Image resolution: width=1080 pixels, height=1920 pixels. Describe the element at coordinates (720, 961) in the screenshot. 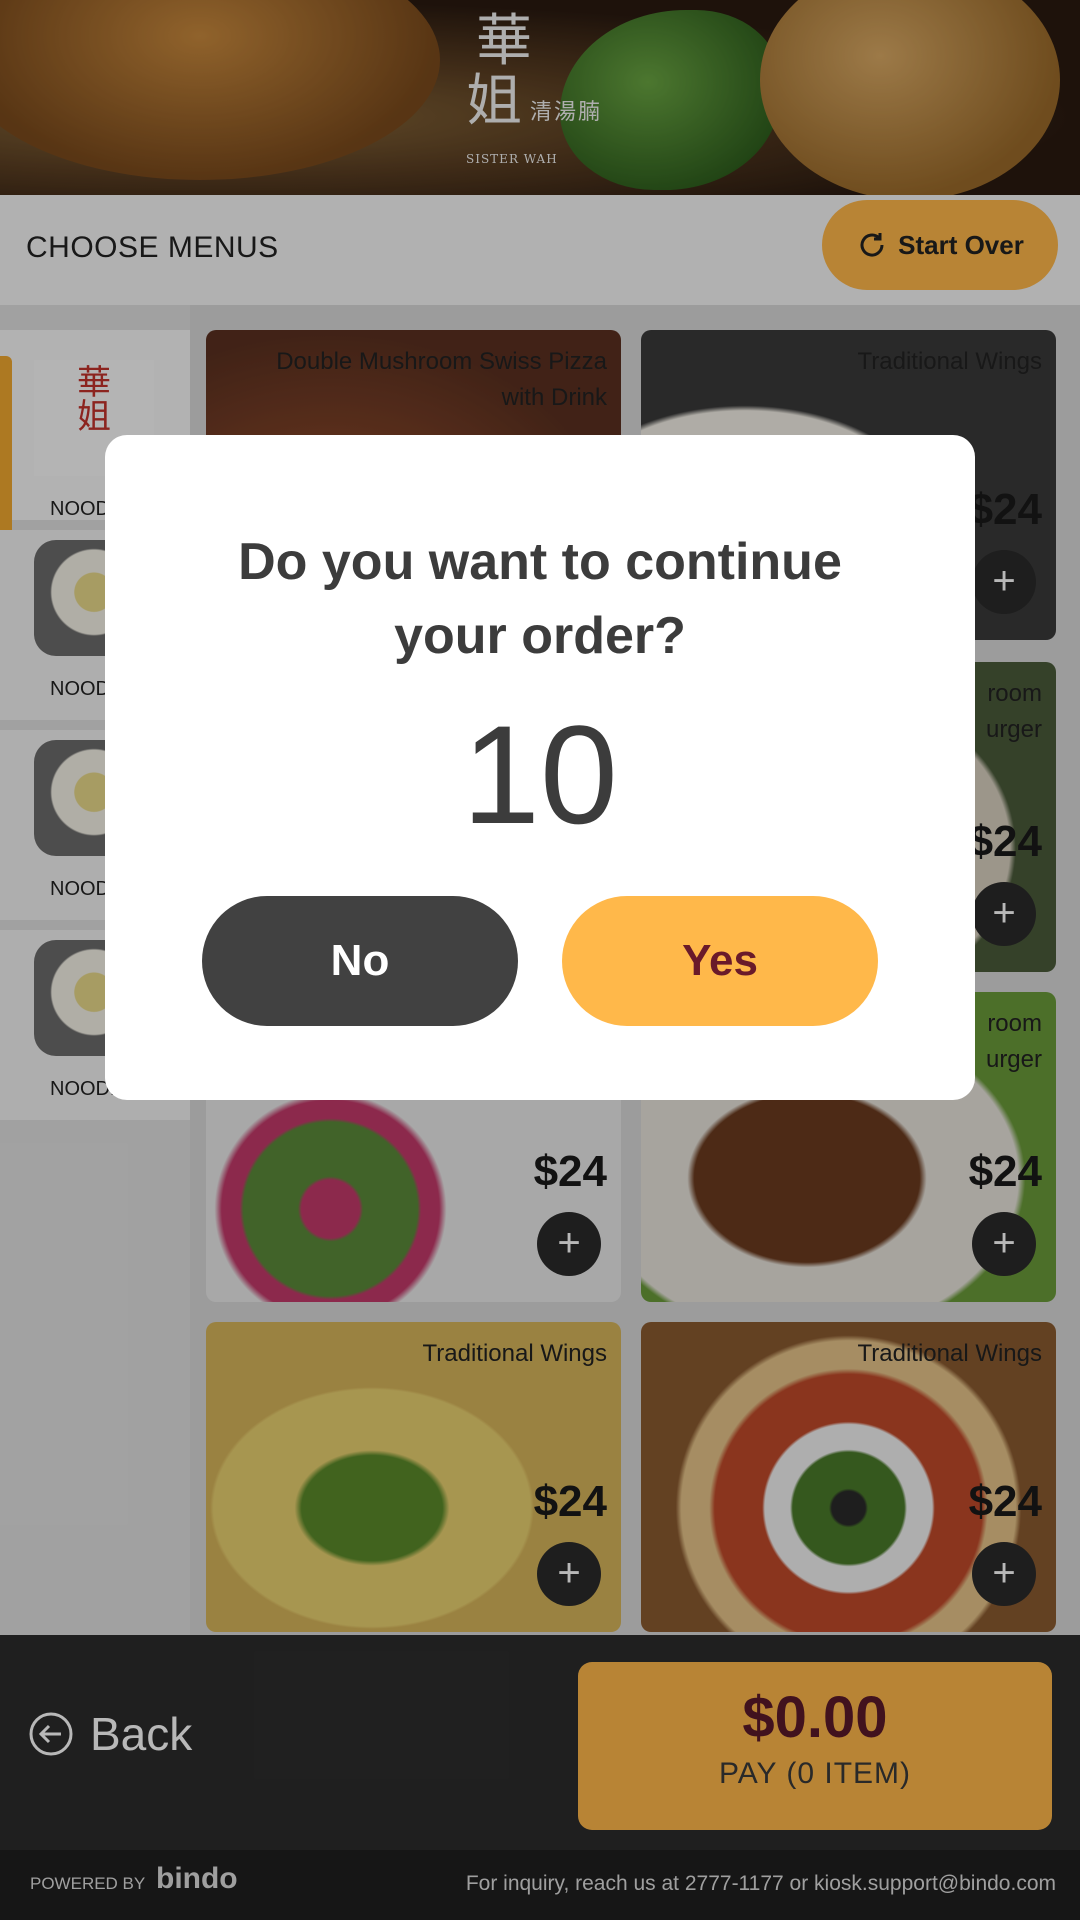

I see `yes-button: Yes` at that location.